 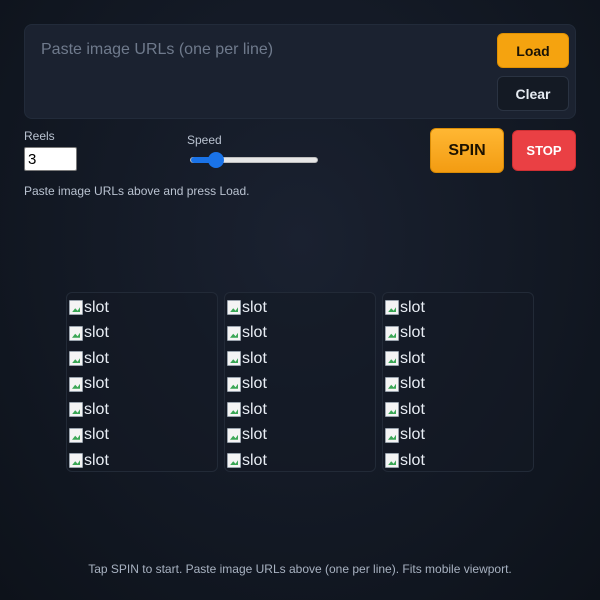 What do you see at coordinates (256, 72) in the screenshot?
I see `image-urls-input` at bounding box center [256, 72].